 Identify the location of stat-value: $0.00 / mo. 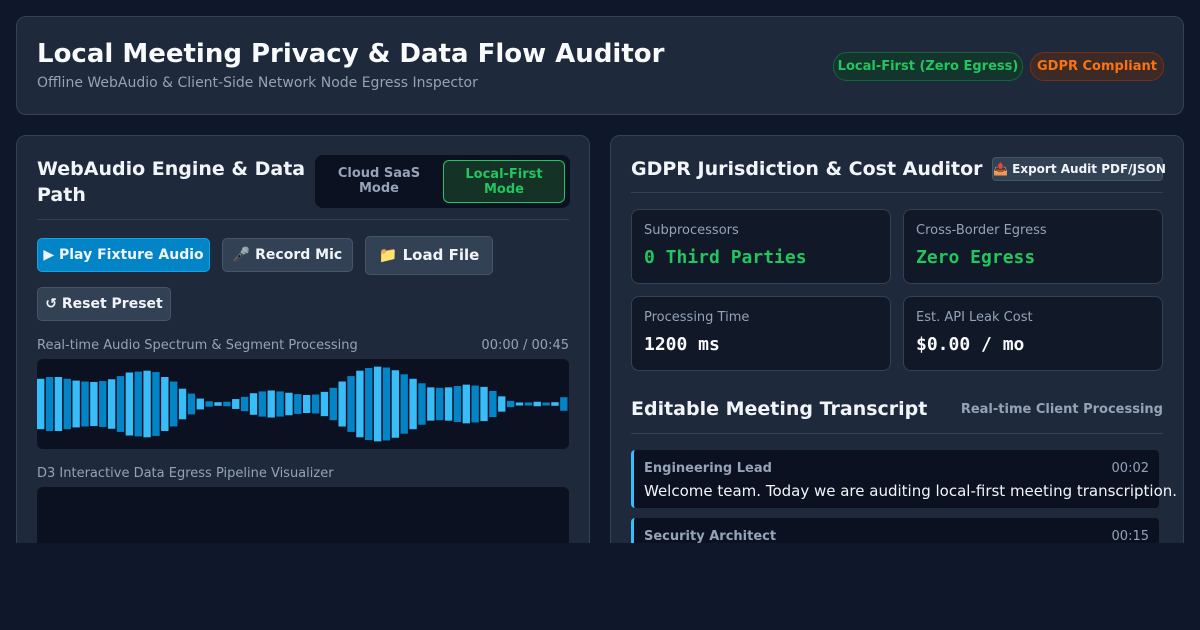
(970, 344).